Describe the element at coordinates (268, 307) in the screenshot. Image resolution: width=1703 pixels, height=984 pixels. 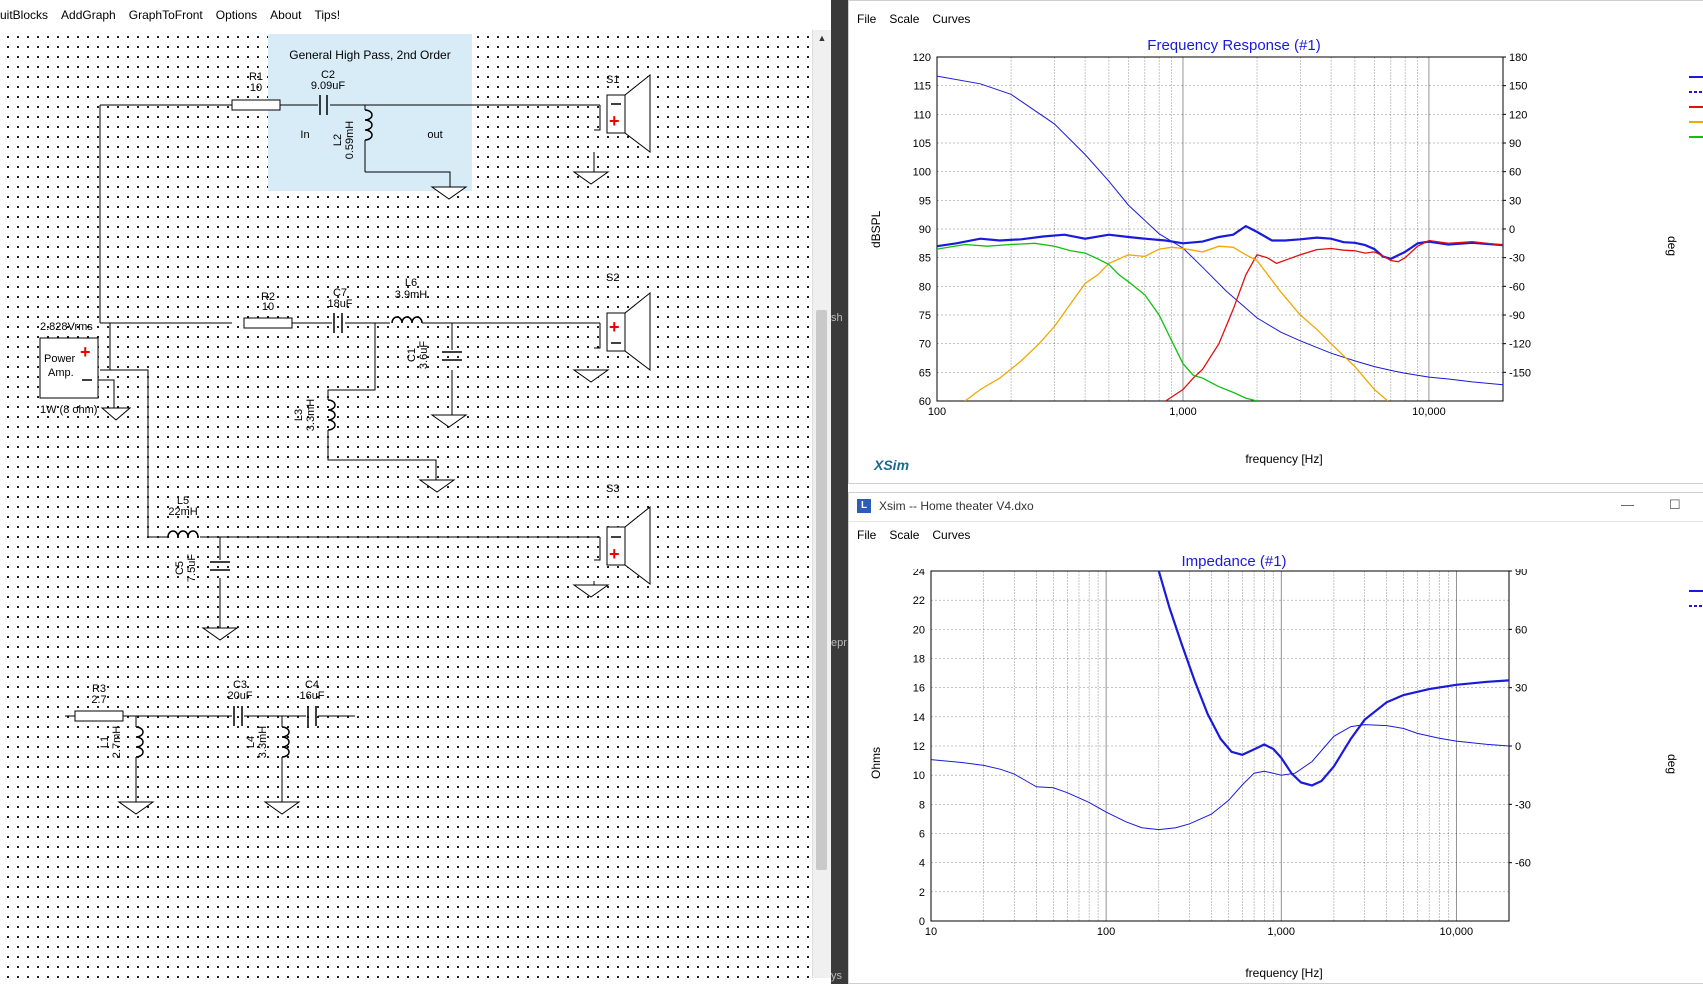
I see `r2-value: 10` at that location.